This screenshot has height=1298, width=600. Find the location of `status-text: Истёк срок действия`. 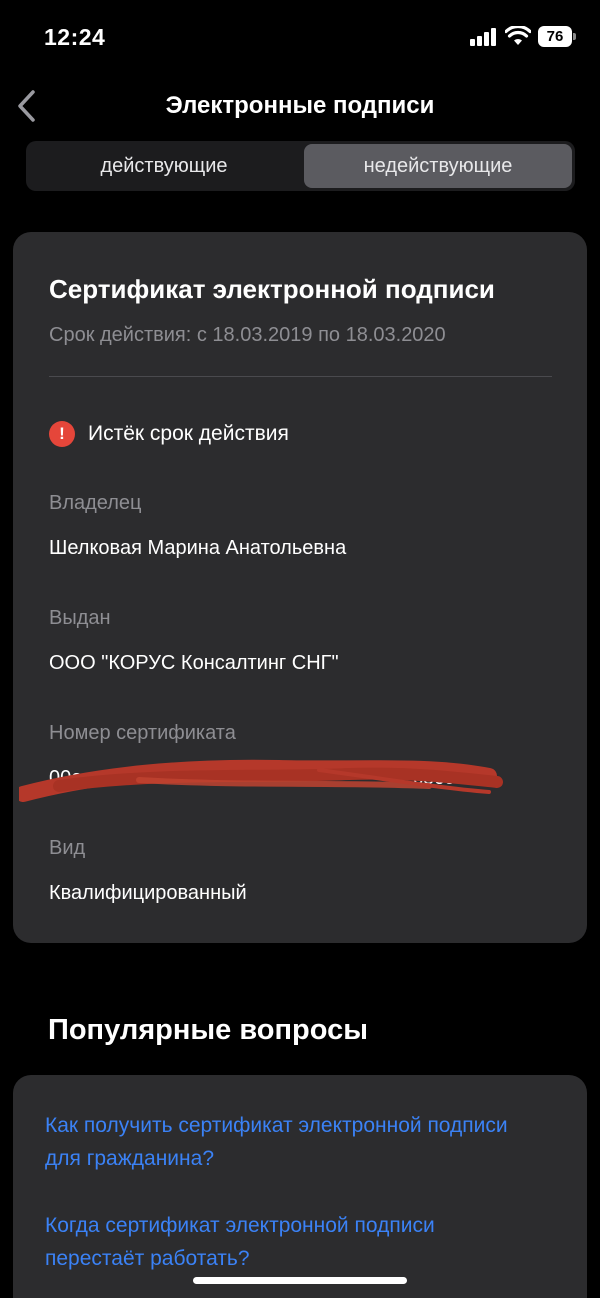

status-text: Истёк срок действия is located at coordinates (188, 433).